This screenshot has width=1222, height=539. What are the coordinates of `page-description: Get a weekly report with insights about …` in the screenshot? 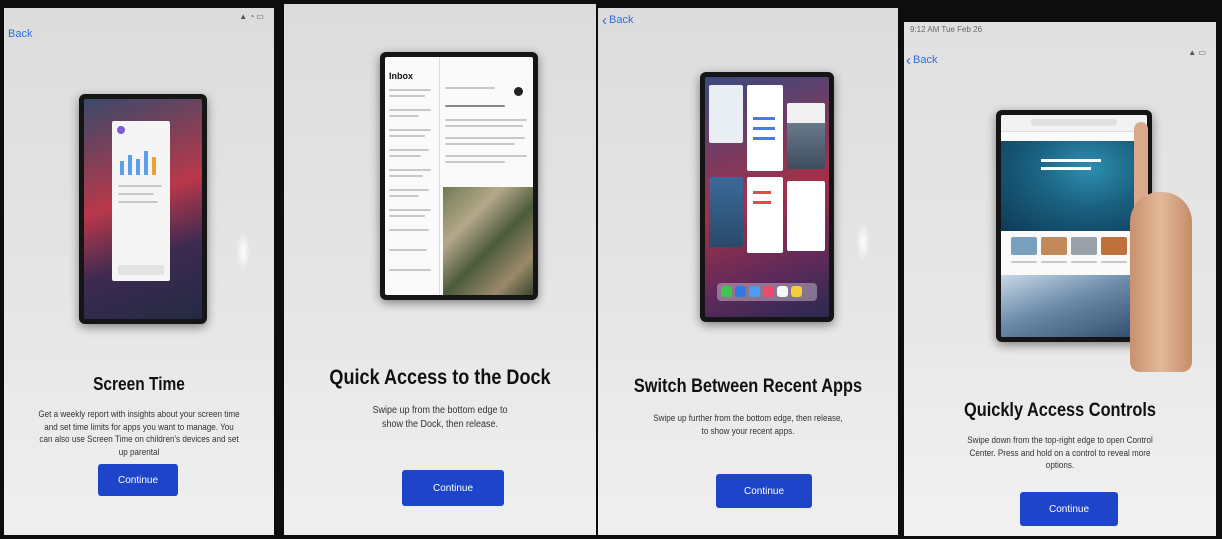 It's located at (139, 433).